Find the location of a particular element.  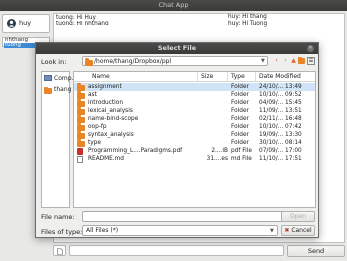

look-in-label: Look in: is located at coordinates (54, 62).